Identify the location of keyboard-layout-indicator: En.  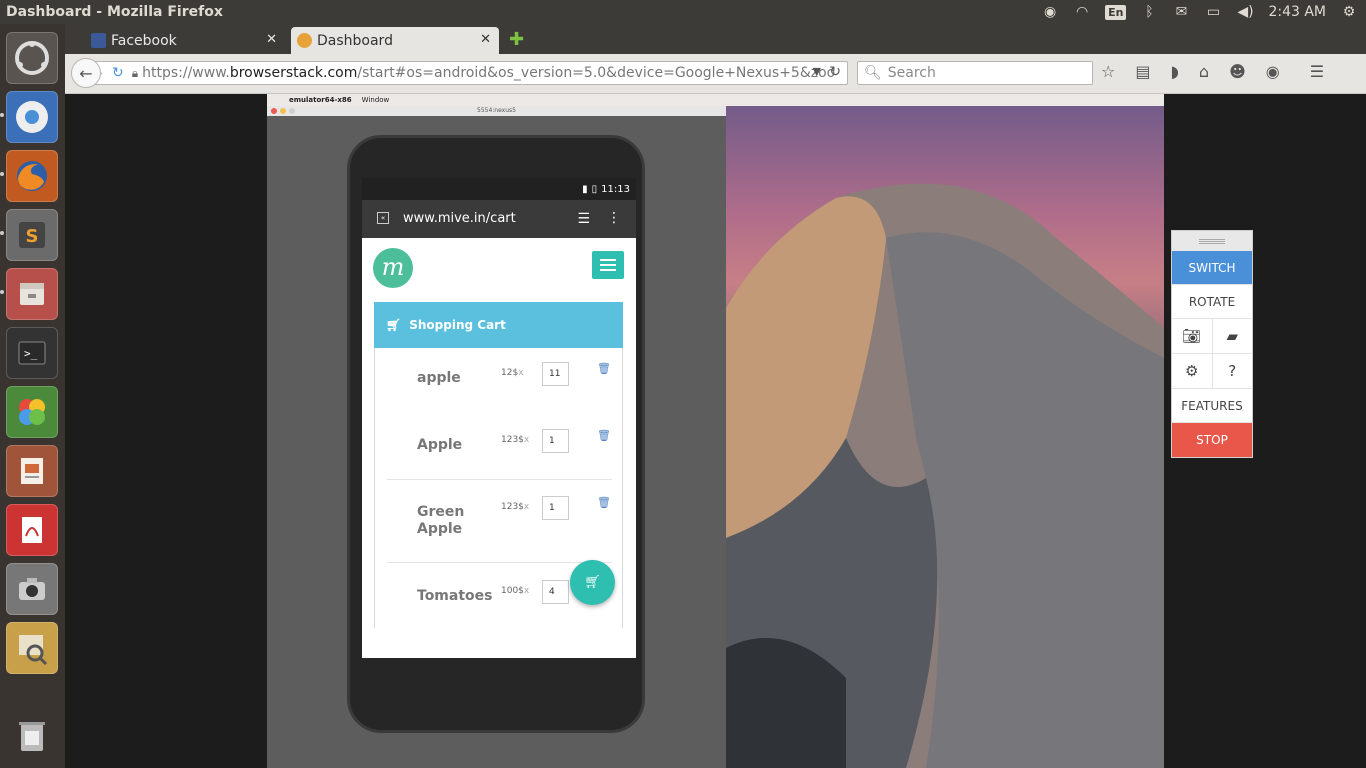
(1116, 12).